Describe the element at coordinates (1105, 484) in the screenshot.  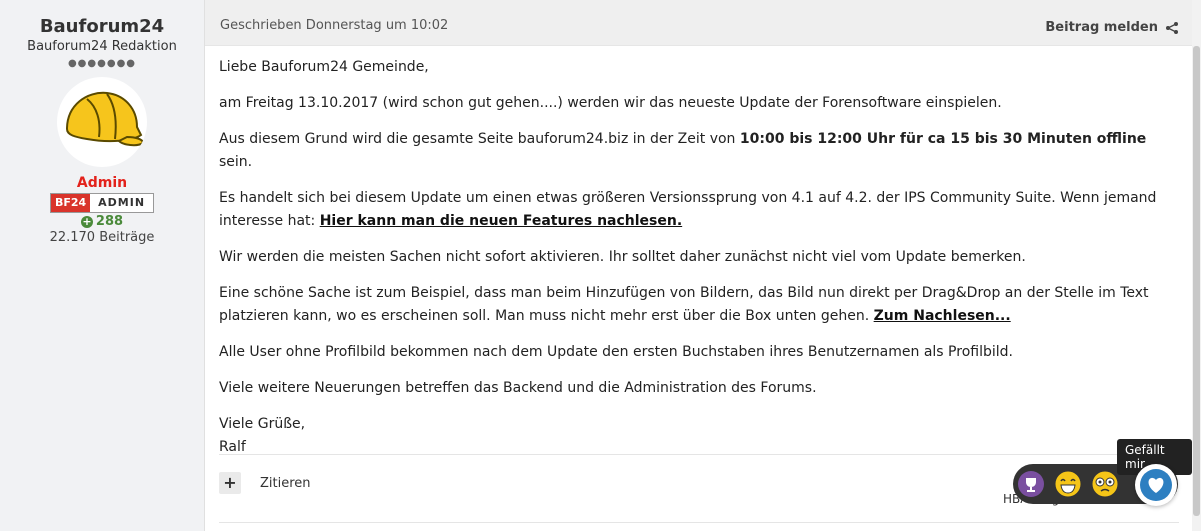
I see `confused-icon` at that location.